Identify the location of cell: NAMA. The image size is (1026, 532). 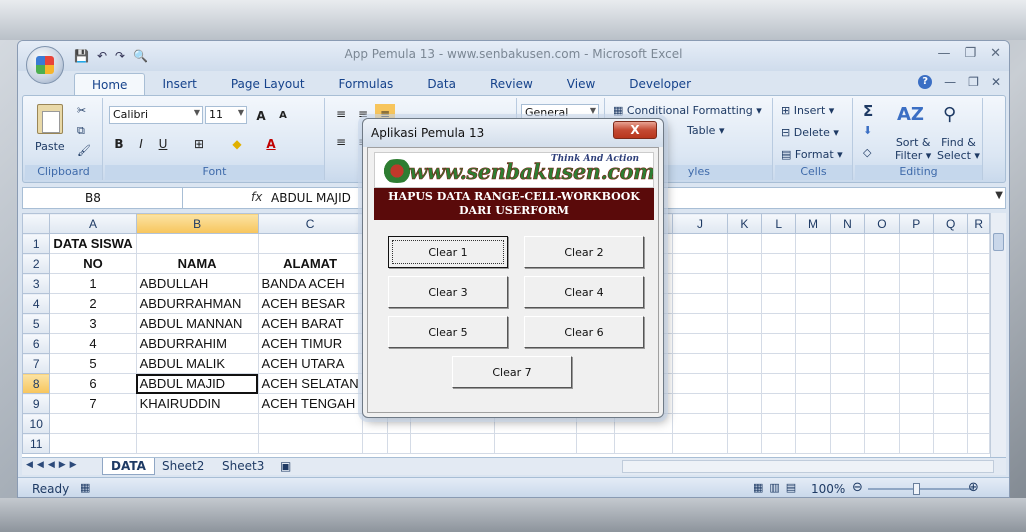
(197, 263).